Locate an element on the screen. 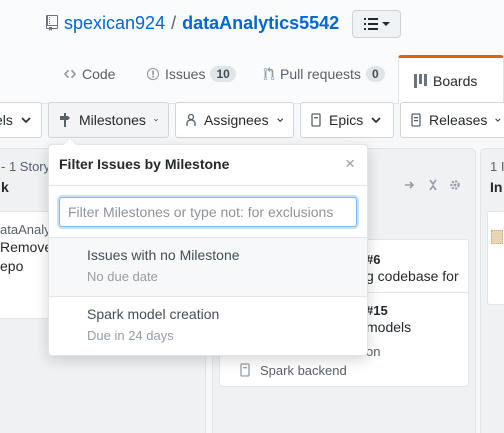 The height and width of the screenshot is (433, 504). repo-name-link: dataAnalytics5542 is located at coordinates (260, 23).